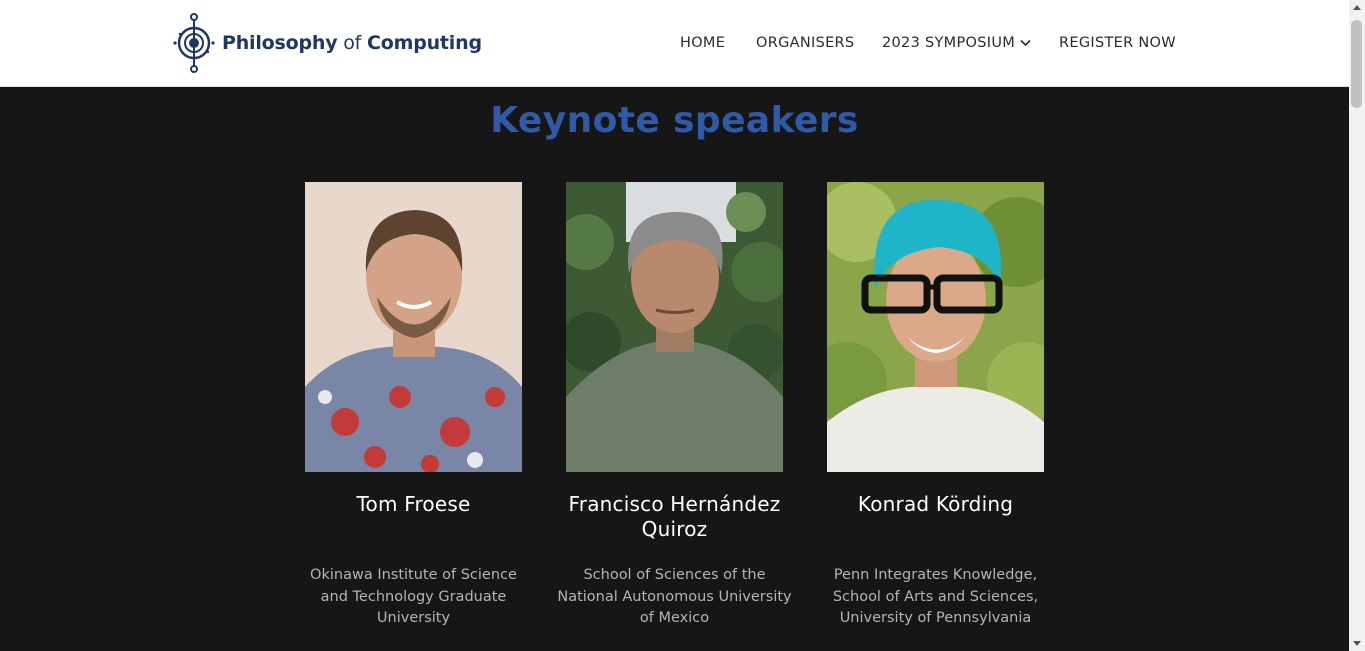  I want to click on scroll-down-arrow-icon, so click(1357, 643).